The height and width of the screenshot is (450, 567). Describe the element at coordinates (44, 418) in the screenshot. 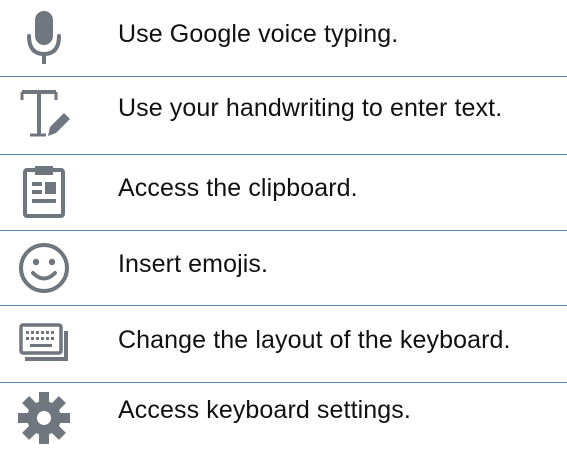

I see `settings-gear-icon` at that location.